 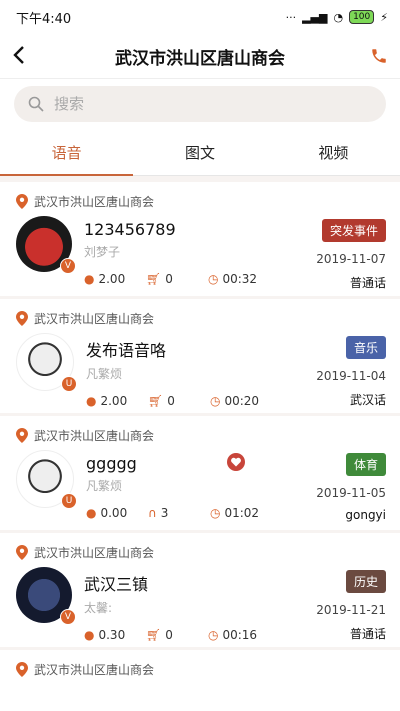 What do you see at coordinates (351, 376) in the screenshot?
I see `post-date: 2019-11-04` at bounding box center [351, 376].